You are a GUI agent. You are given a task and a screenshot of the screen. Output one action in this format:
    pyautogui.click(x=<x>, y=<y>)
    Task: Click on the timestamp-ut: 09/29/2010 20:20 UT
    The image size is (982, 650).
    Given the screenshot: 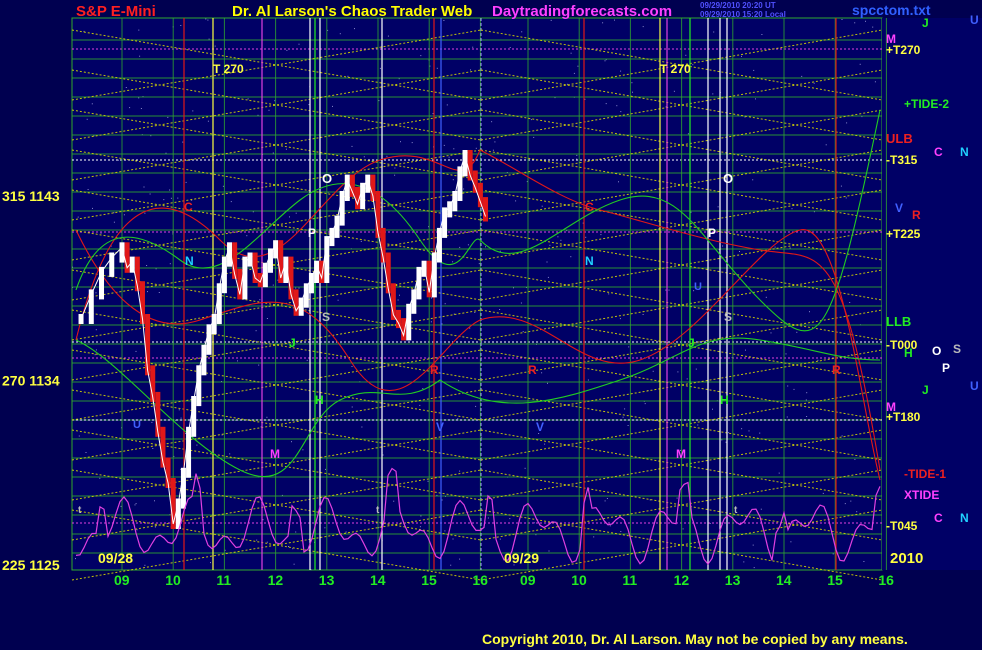 What is the action you would take?
    pyautogui.click(x=738, y=5)
    